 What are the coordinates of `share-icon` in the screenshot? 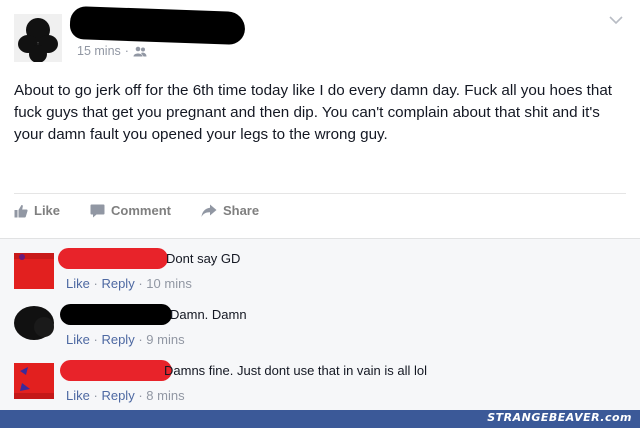 It's located at (209, 210).